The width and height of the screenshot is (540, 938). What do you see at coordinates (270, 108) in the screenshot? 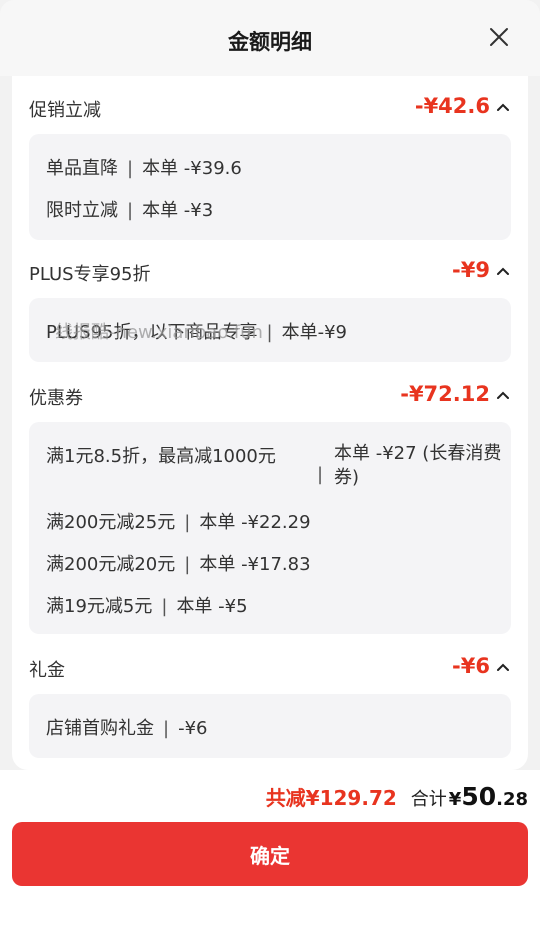
I see `section-promo-header: 促销立减 -¥42.6` at bounding box center [270, 108].